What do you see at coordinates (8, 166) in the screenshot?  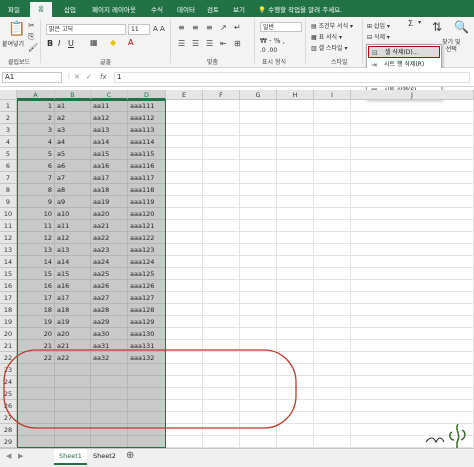 I see `row-header: 6` at bounding box center [8, 166].